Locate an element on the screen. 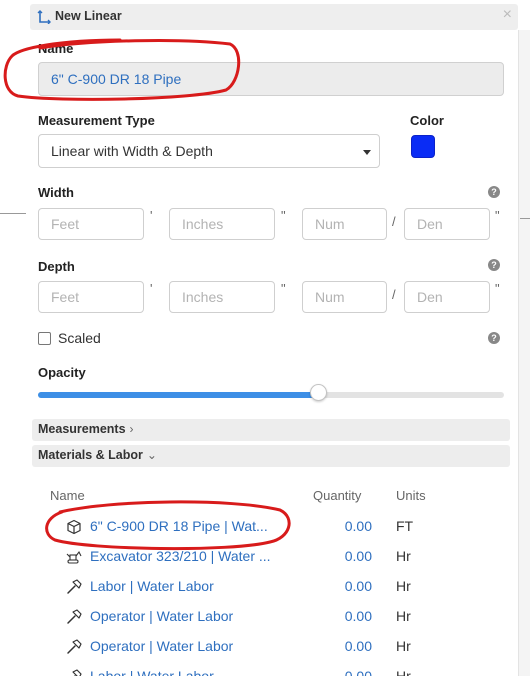  materials-section-label: Materials & Labor is located at coordinates (90, 455).